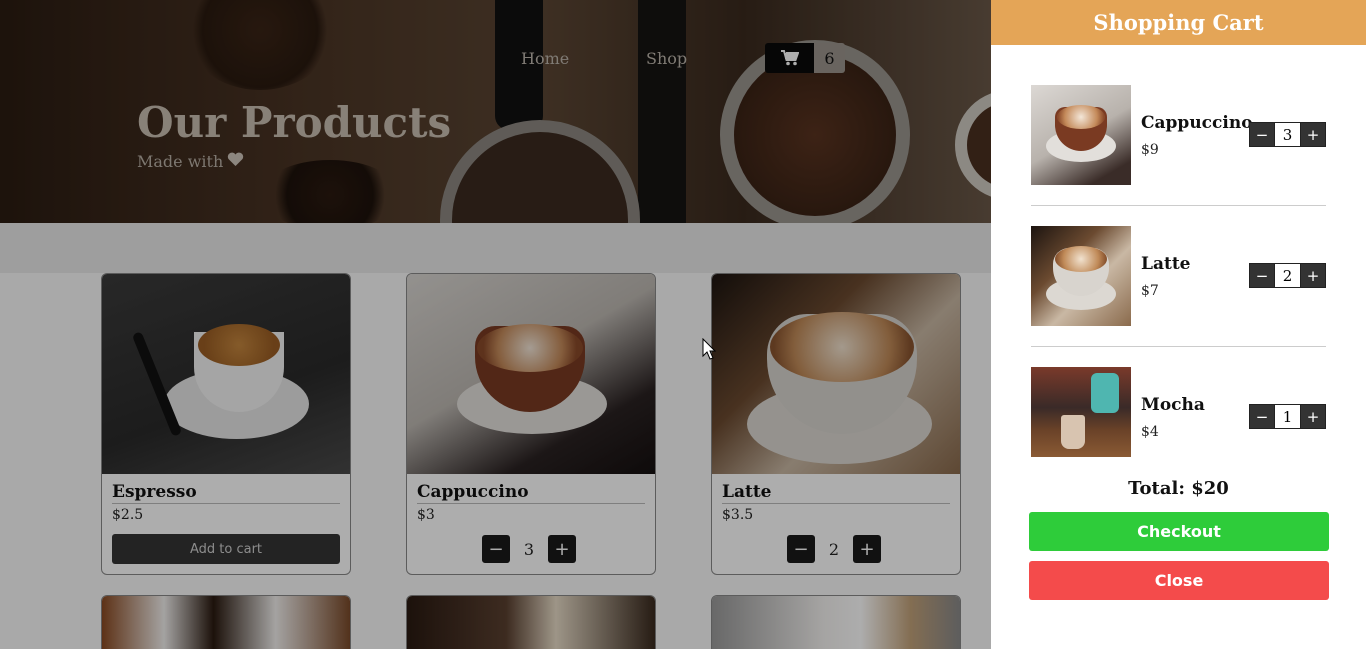 This screenshot has height=649, width=1366. I want to click on cart-item: Mocha $4 − 1 +, so click(1178, 417).